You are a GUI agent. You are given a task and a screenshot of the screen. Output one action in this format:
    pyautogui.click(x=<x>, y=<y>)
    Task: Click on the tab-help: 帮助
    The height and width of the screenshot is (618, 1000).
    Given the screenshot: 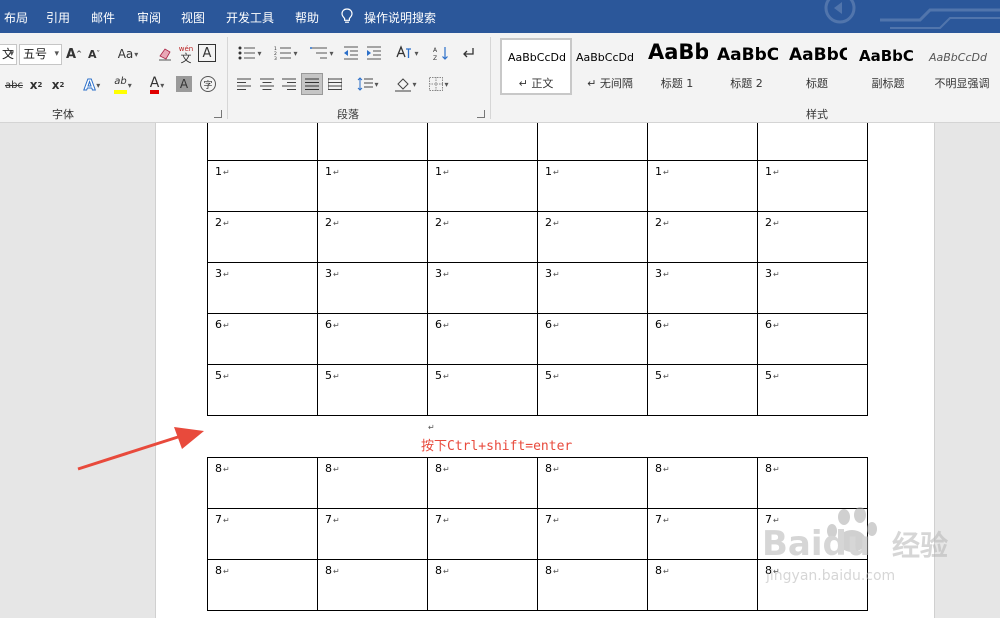 What is the action you would take?
    pyautogui.click(x=307, y=17)
    